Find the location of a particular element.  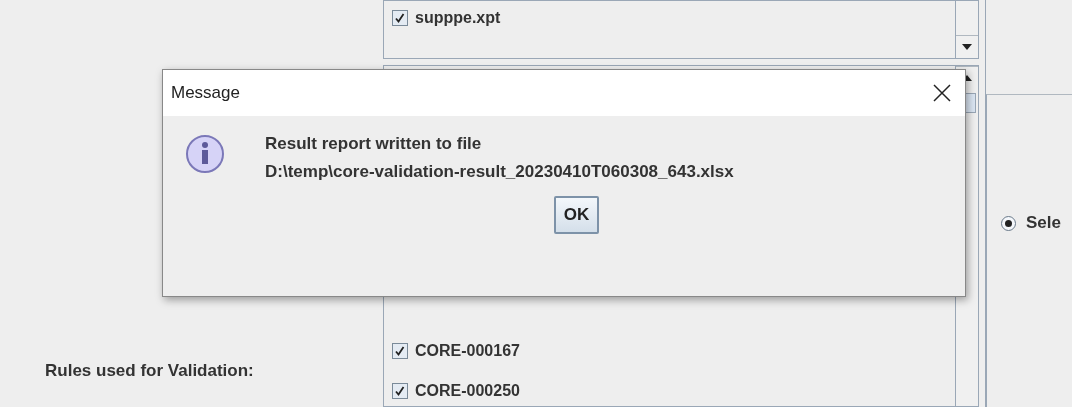

ok-button: OK is located at coordinates (576, 215).